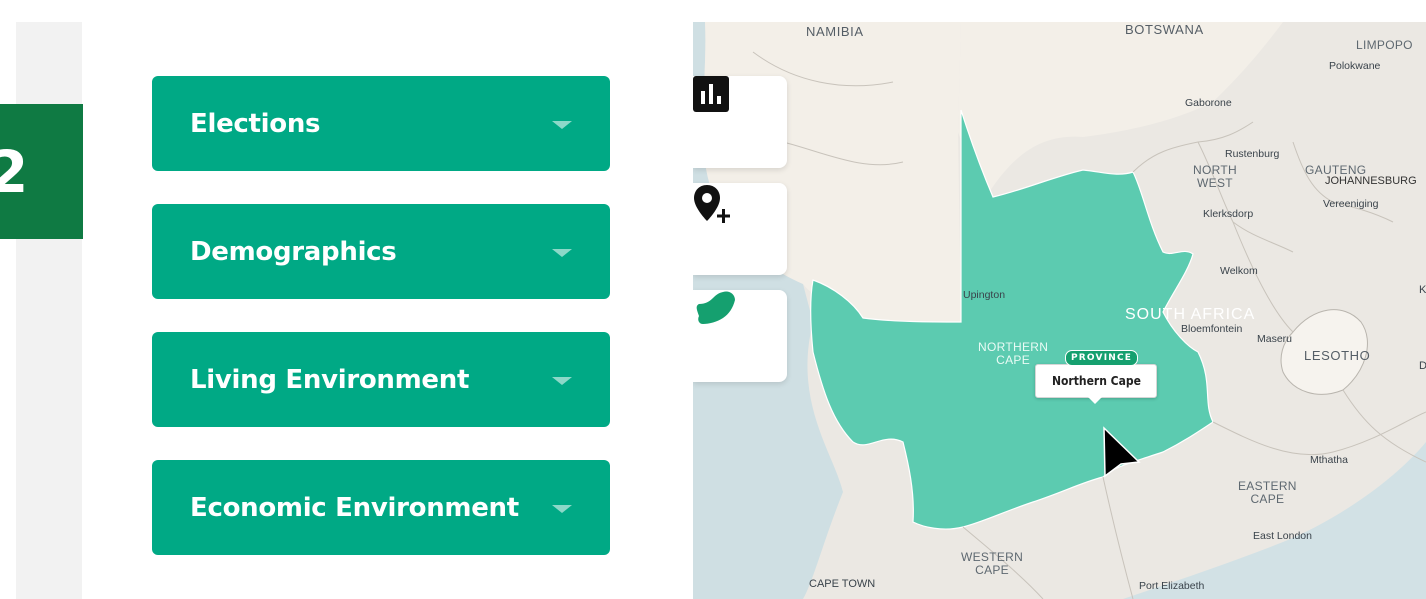 Image resolution: width=1426 pixels, height=599 pixels. Describe the element at coordinates (381, 123) in the screenshot. I see `category-elections-dropdown: Elections` at that location.